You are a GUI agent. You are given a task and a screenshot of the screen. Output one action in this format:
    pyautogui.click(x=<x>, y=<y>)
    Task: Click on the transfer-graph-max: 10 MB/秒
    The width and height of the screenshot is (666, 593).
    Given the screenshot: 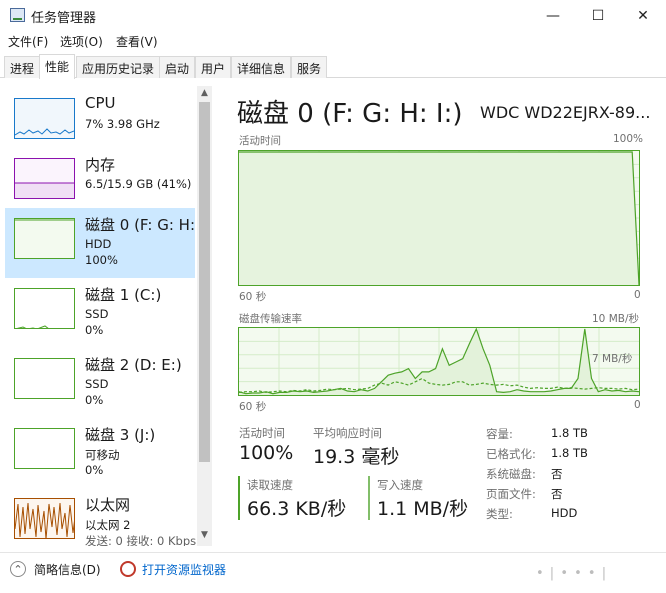 What is the action you would take?
    pyautogui.click(x=615, y=319)
    